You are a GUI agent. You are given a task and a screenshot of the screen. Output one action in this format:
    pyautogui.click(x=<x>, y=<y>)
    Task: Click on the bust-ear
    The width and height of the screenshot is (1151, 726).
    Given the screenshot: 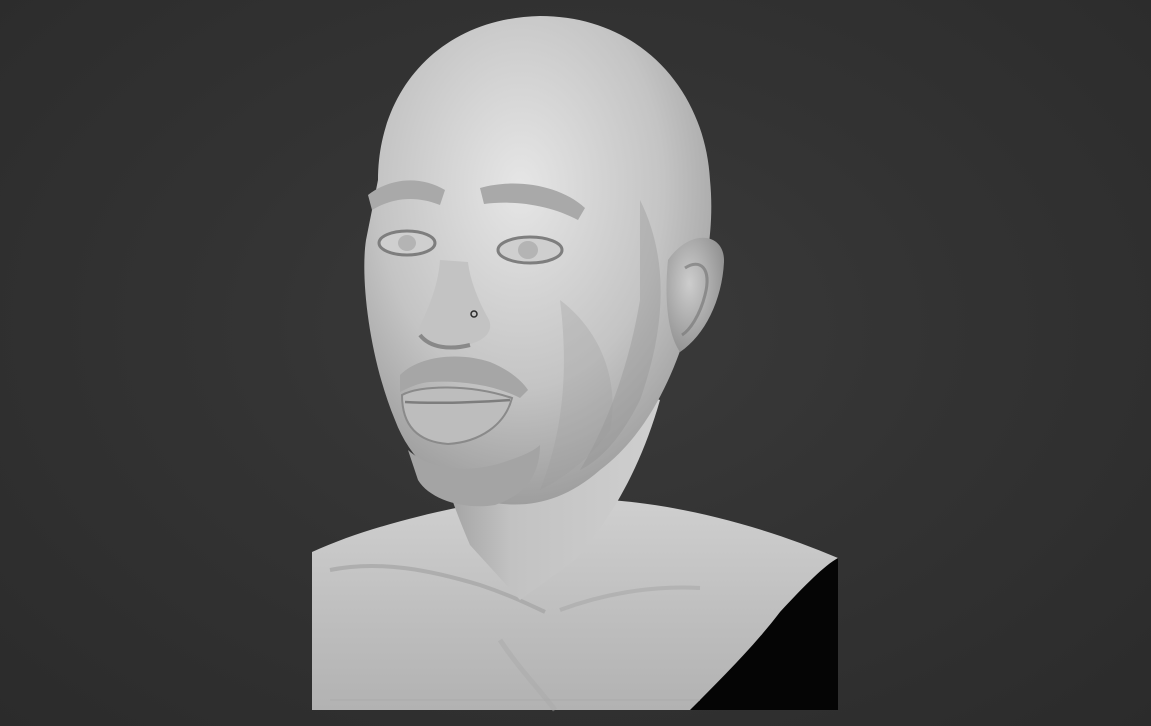 What is the action you would take?
    pyautogui.click(x=695, y=294)
    